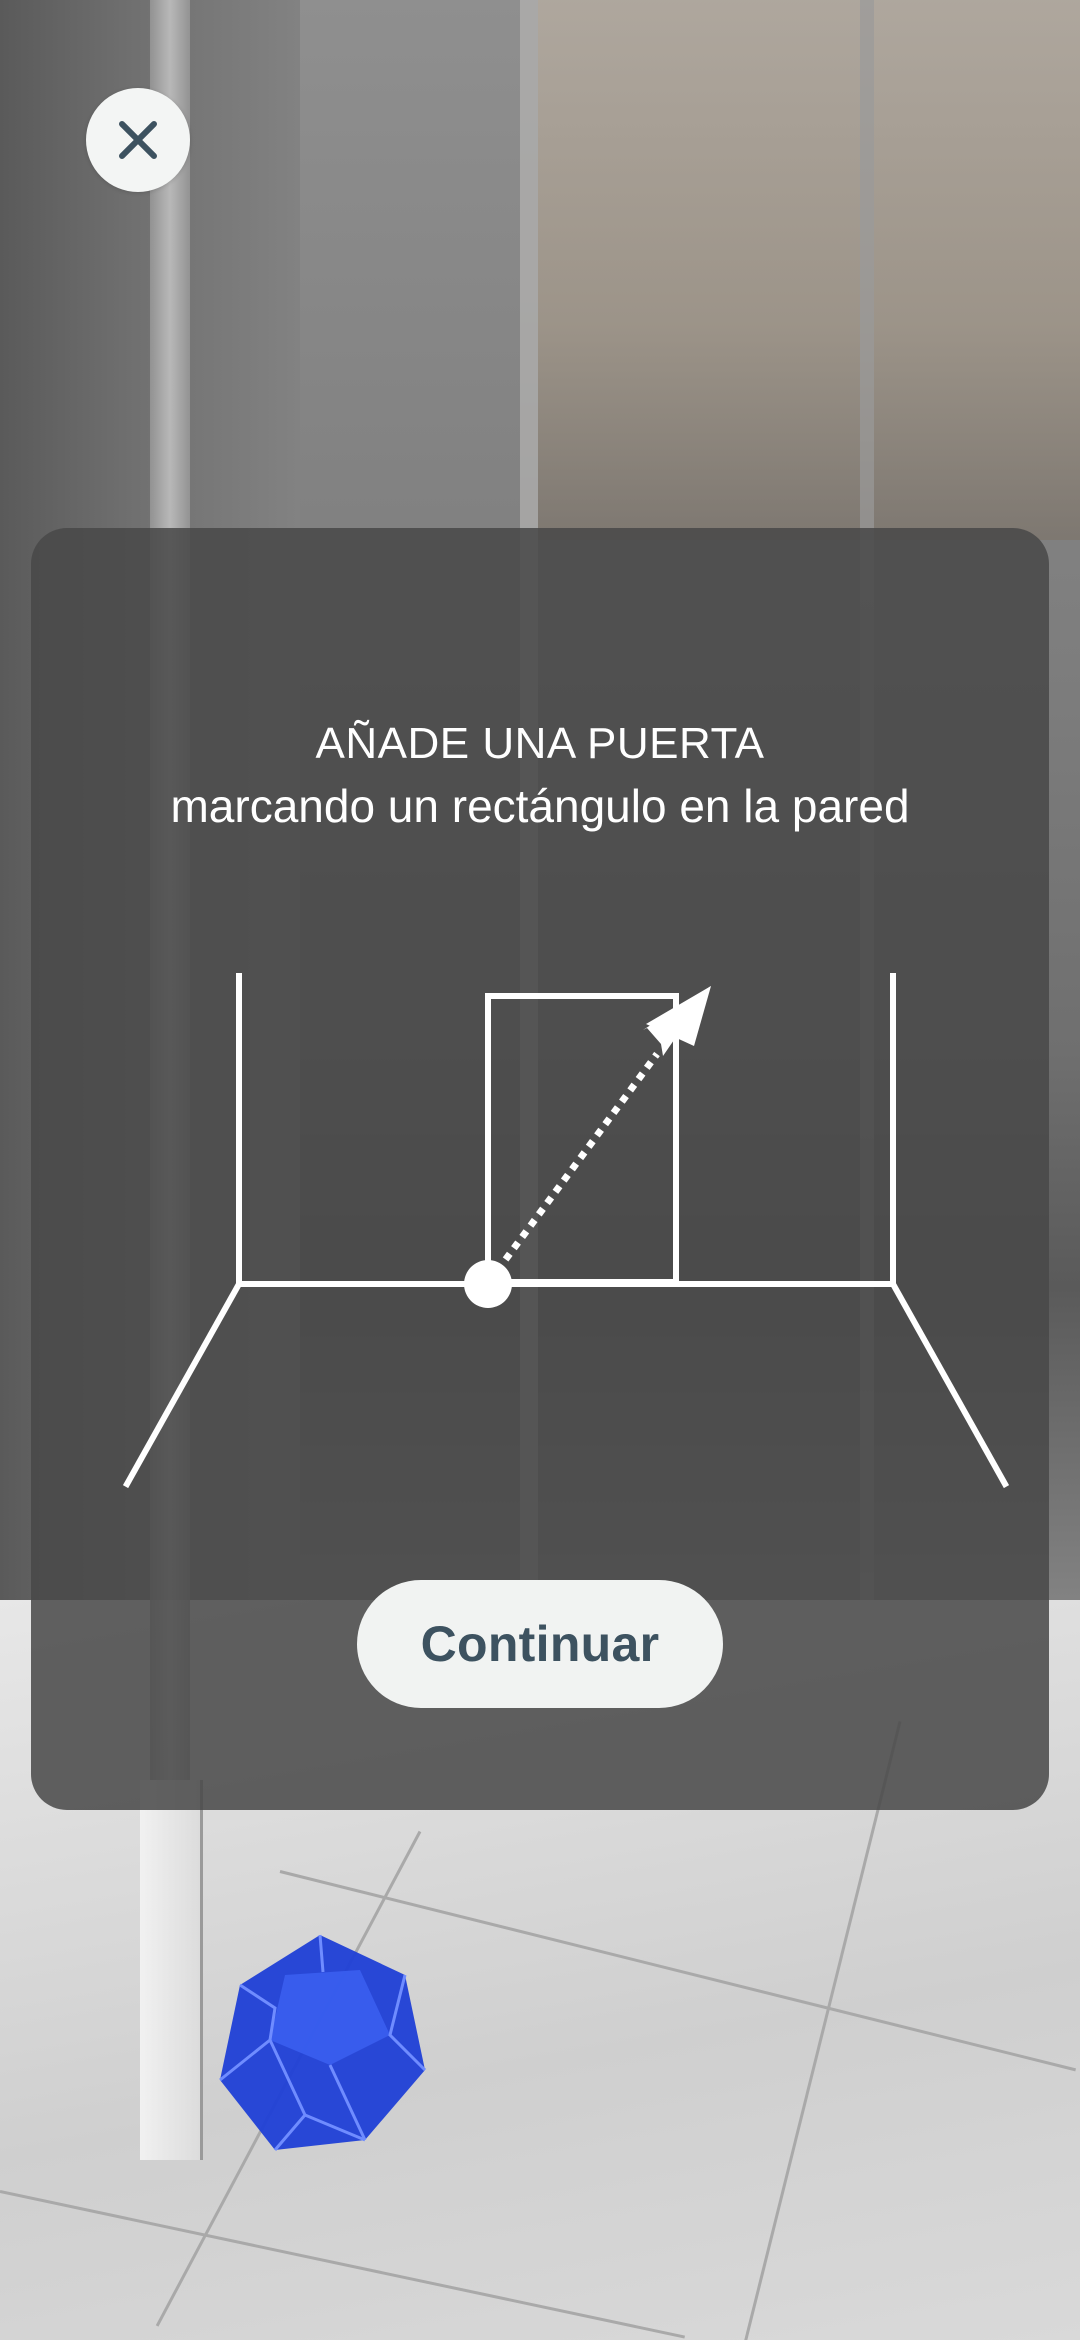  What do you see at coordinates (171, 1970) in the screenshot?
I see `camera-door-edge` at bounding box center [171, 1970].